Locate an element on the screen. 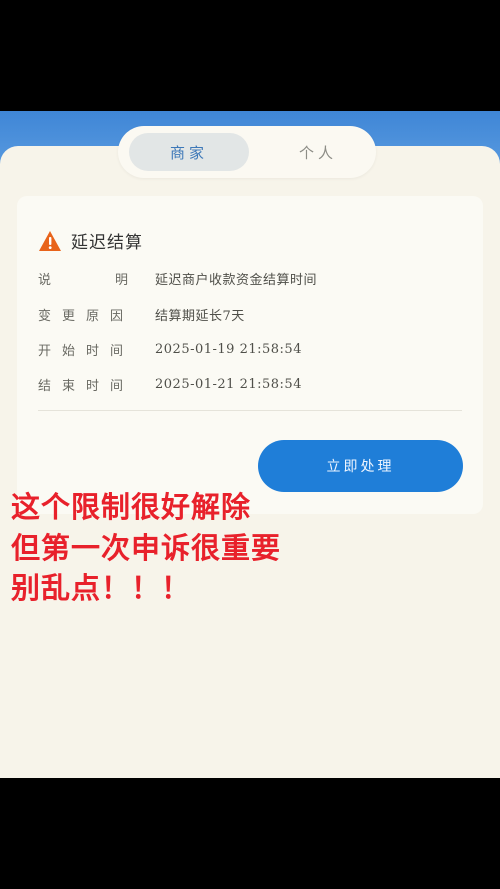 The image size is (500, 889). row-label: 变更原因 is located at coordinates (86, 316).